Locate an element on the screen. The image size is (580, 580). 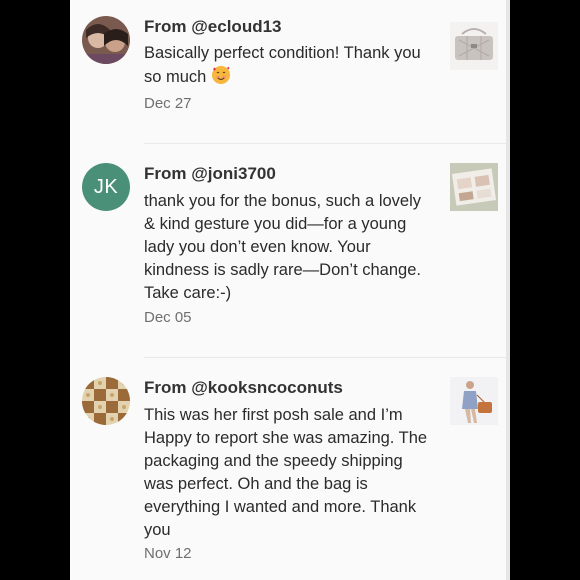
checkerboard-avatar-icon is located at coordinates (106, 401).